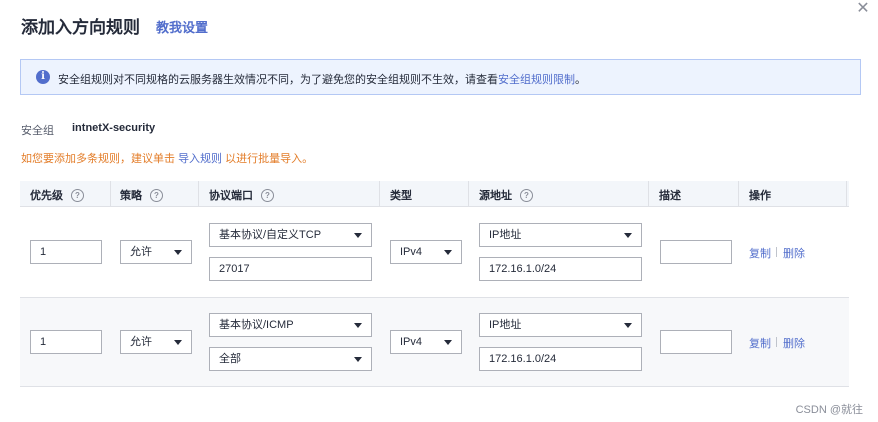 The height and width of the screenshot is (422, 878). Describe the element at coordinates (43, 77) in the screenshot. I see `info-icon: i` at that location.